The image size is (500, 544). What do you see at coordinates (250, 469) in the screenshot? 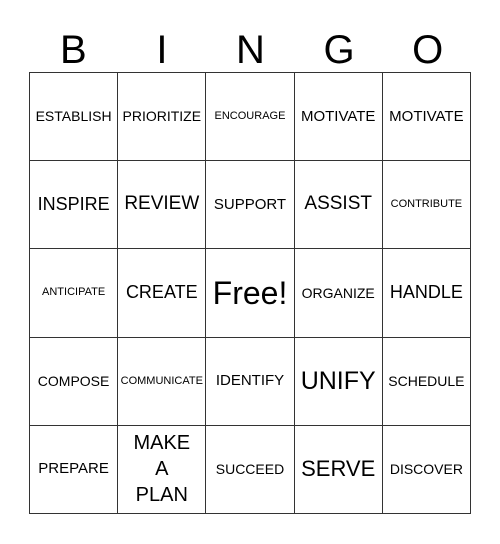
I see `bingo-cell: SUCCEED` at bounding box center [250, 469].